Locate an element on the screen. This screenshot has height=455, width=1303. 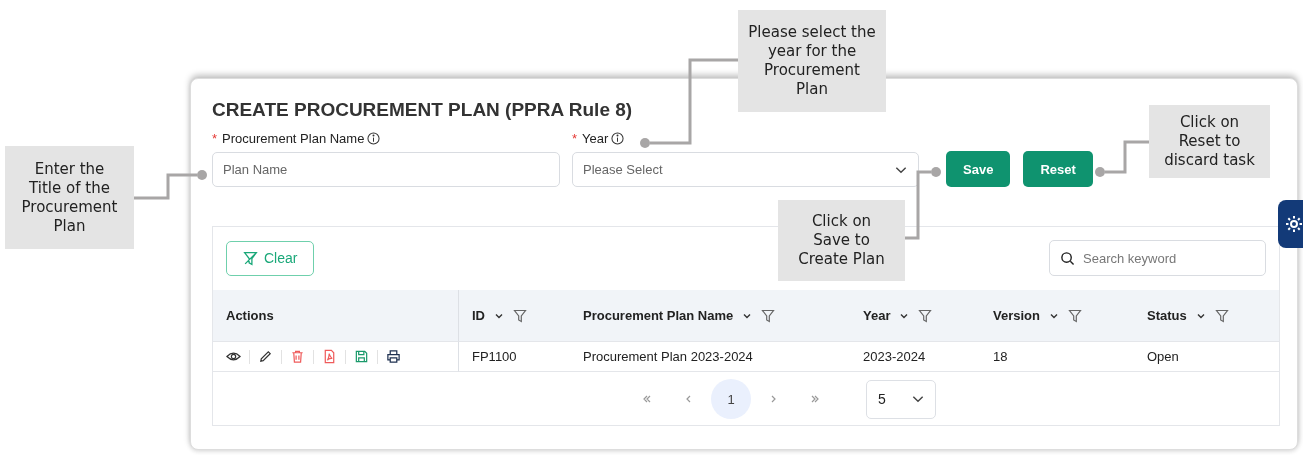
page-size-dropdown: 5 is located at coordinates (901, 399).